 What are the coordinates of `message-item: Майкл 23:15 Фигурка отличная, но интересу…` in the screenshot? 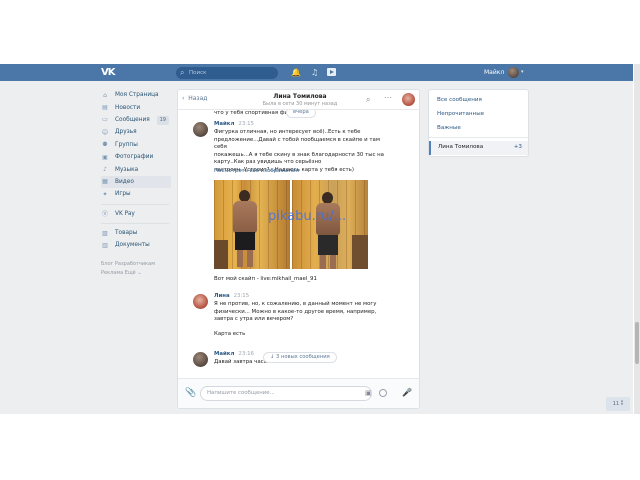 It's located at (298, 203).